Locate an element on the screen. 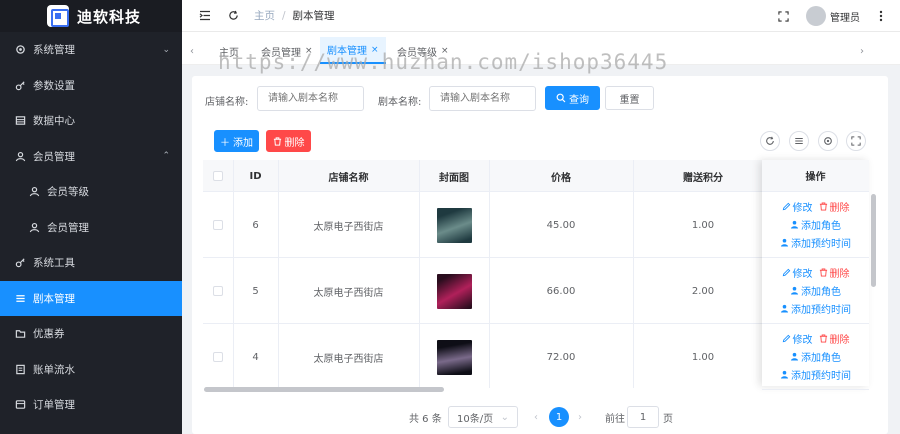 Image resolution: width=900 pixels, height=434 pixels. shop-header: 店铺名称 is located at coordinates (348, 176).